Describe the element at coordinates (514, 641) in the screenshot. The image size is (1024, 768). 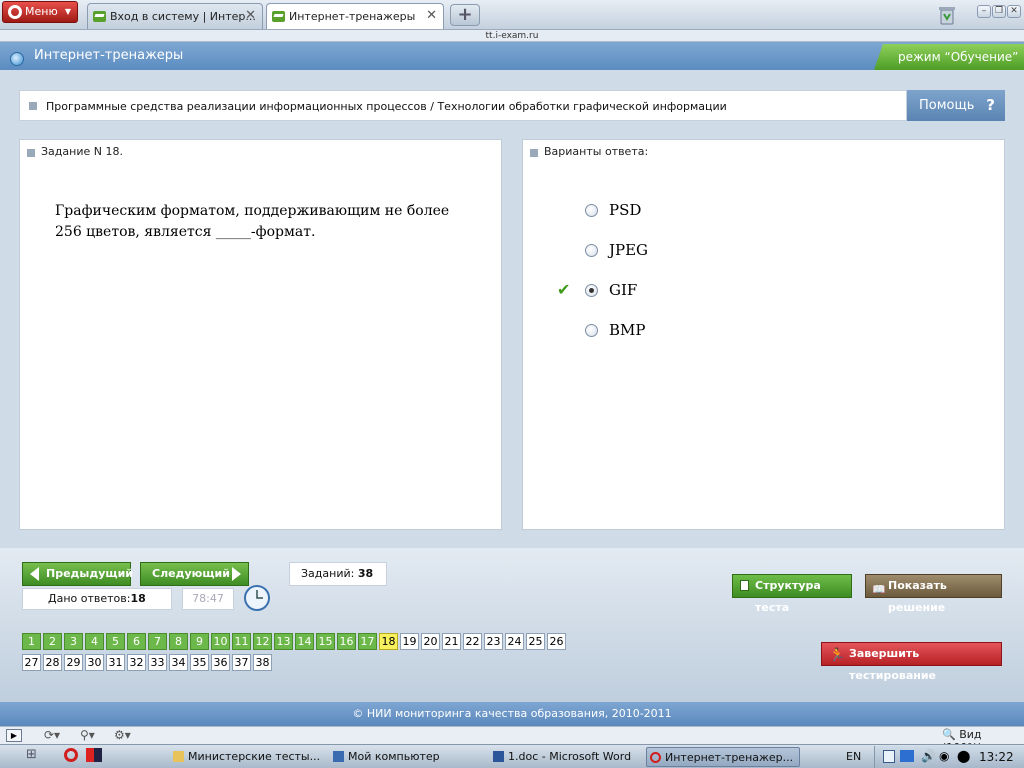
I see `task-number-24: 24` at that location.